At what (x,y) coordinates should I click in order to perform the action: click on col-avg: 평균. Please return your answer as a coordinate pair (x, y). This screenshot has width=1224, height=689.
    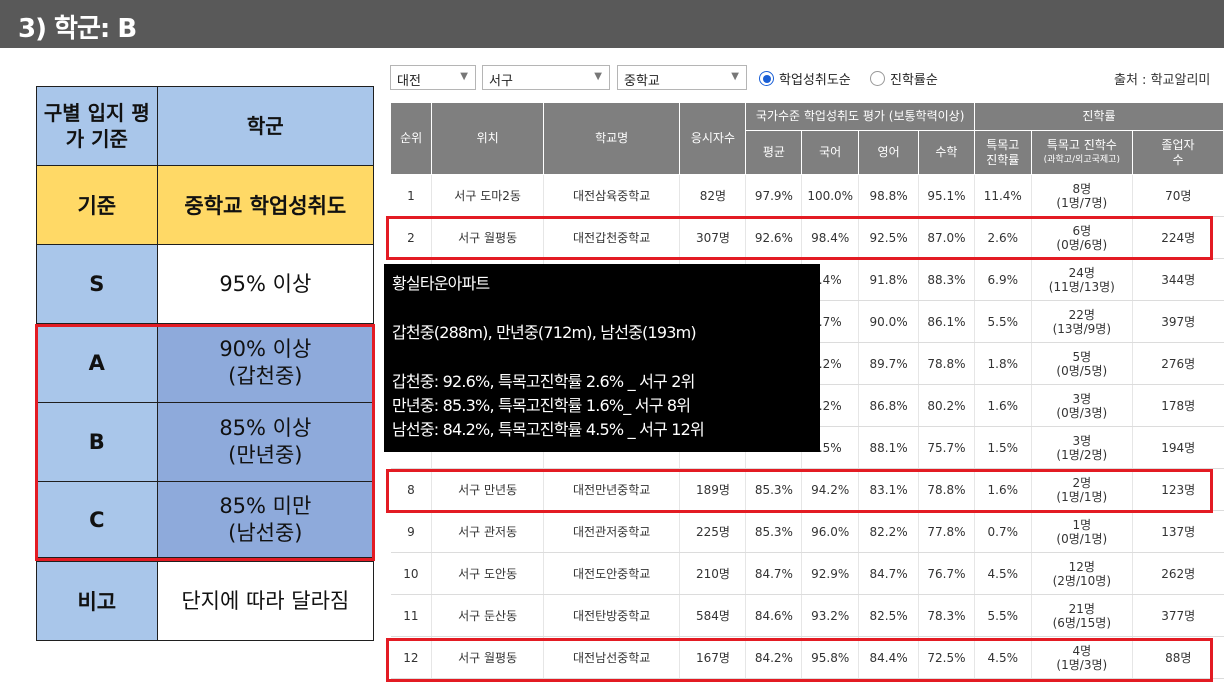
    Looking at the image, I should click on (774, 152).